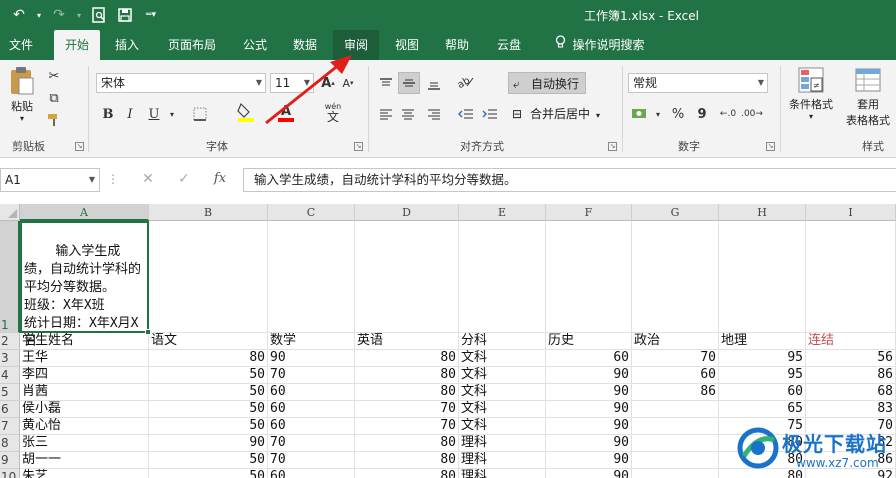  What do you see at coordinates (10, 341) in the screenshot?
I see `row-header-2: 2` at bounding box center [10, 341].